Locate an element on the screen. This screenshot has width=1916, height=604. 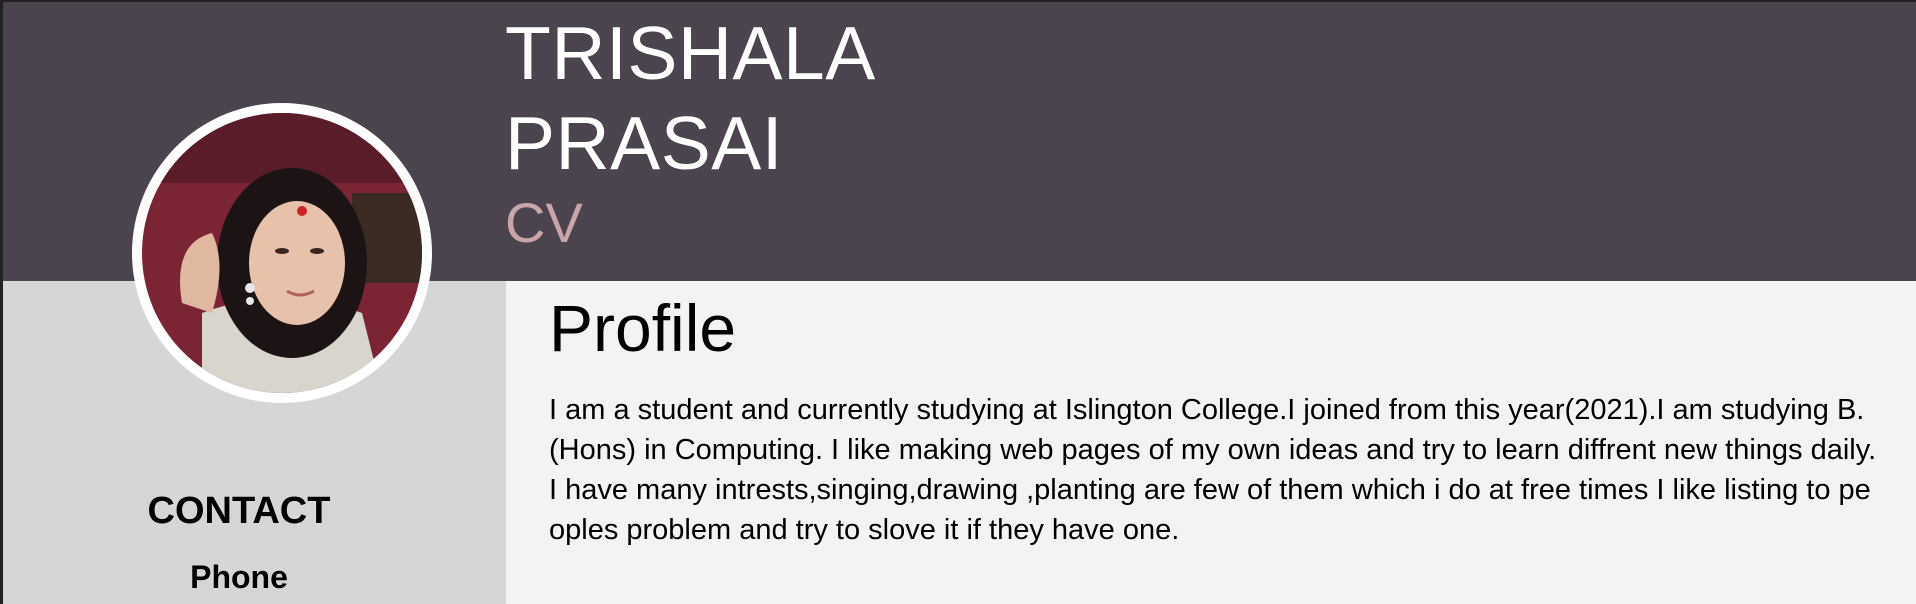
profile-photo is located at coordinates (282, 253).